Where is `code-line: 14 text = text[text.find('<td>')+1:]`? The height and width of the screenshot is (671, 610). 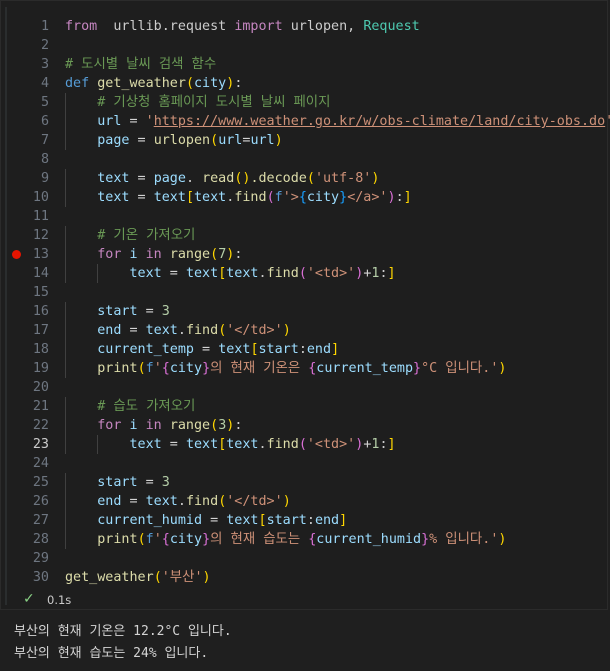 code-line: 14 text = text[text.find('<td>')+1:] is located at coordinates (304, 273).